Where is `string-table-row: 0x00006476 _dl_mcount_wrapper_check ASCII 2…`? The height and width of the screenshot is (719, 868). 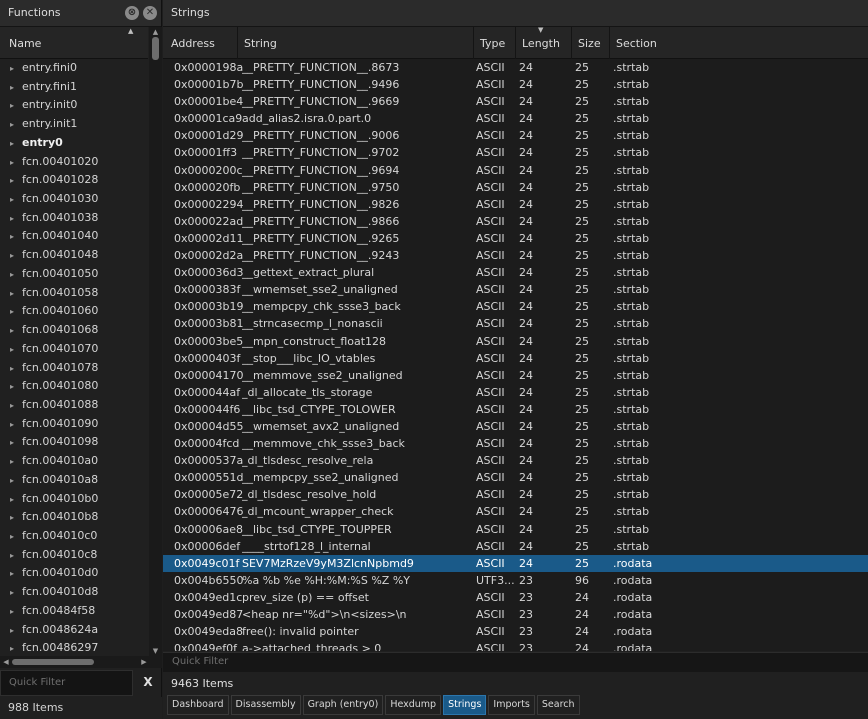 string-table-row: 0x00006476 _dl_mcount_wrapper_check ASCII 2… is located at coordinates (515, 511).